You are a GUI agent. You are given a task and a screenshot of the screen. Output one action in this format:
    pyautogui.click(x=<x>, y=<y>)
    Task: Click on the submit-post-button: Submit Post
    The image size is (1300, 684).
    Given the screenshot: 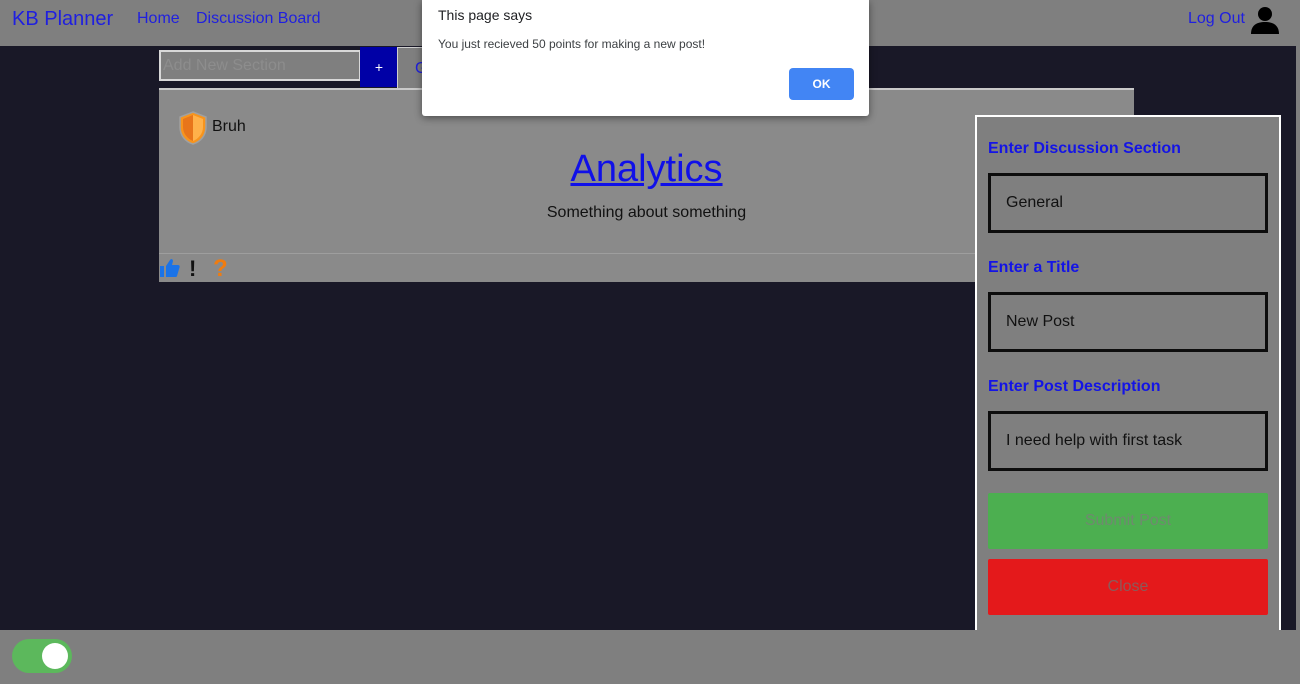 What is the action you would take?
    pyautogui.click(x=1128, y=521)
    